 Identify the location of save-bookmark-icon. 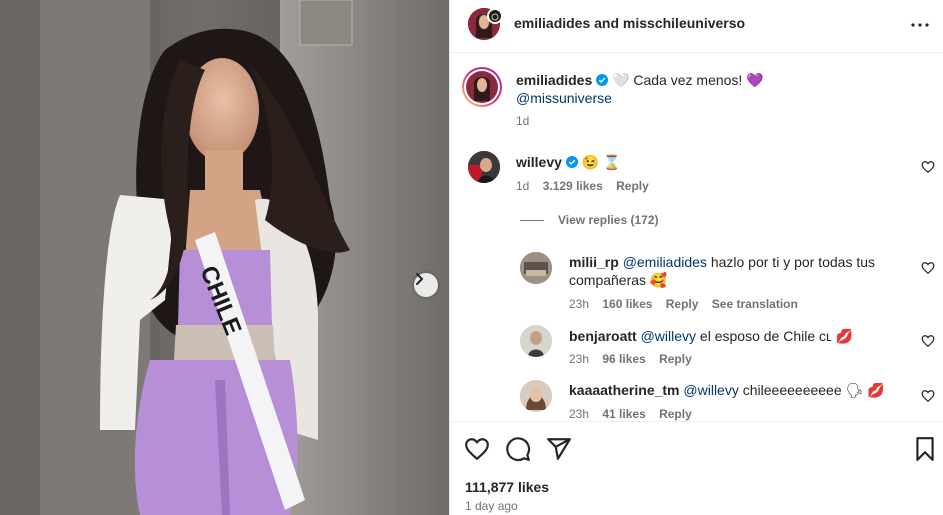
(925, 449).